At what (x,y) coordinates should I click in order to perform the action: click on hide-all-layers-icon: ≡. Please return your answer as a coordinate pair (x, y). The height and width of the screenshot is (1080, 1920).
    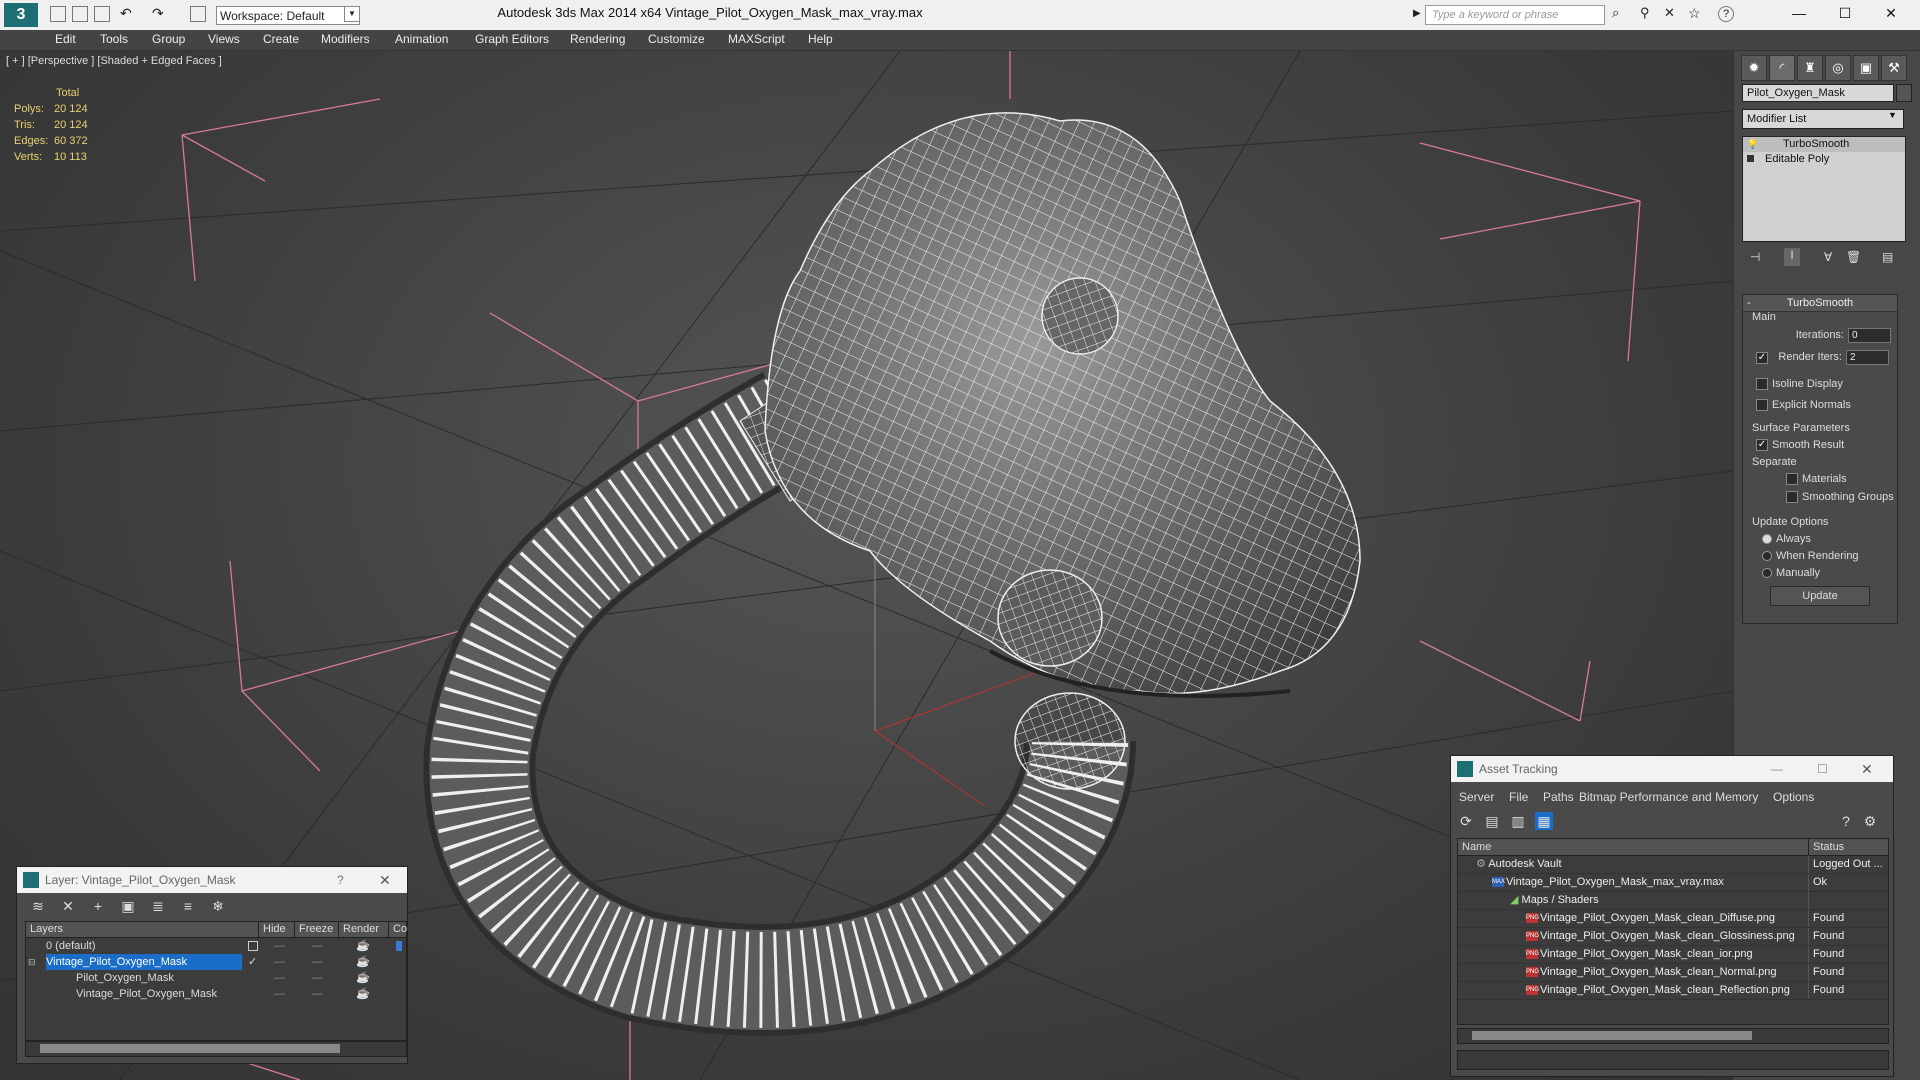
    Looking at the image, I should click on (188, 906).